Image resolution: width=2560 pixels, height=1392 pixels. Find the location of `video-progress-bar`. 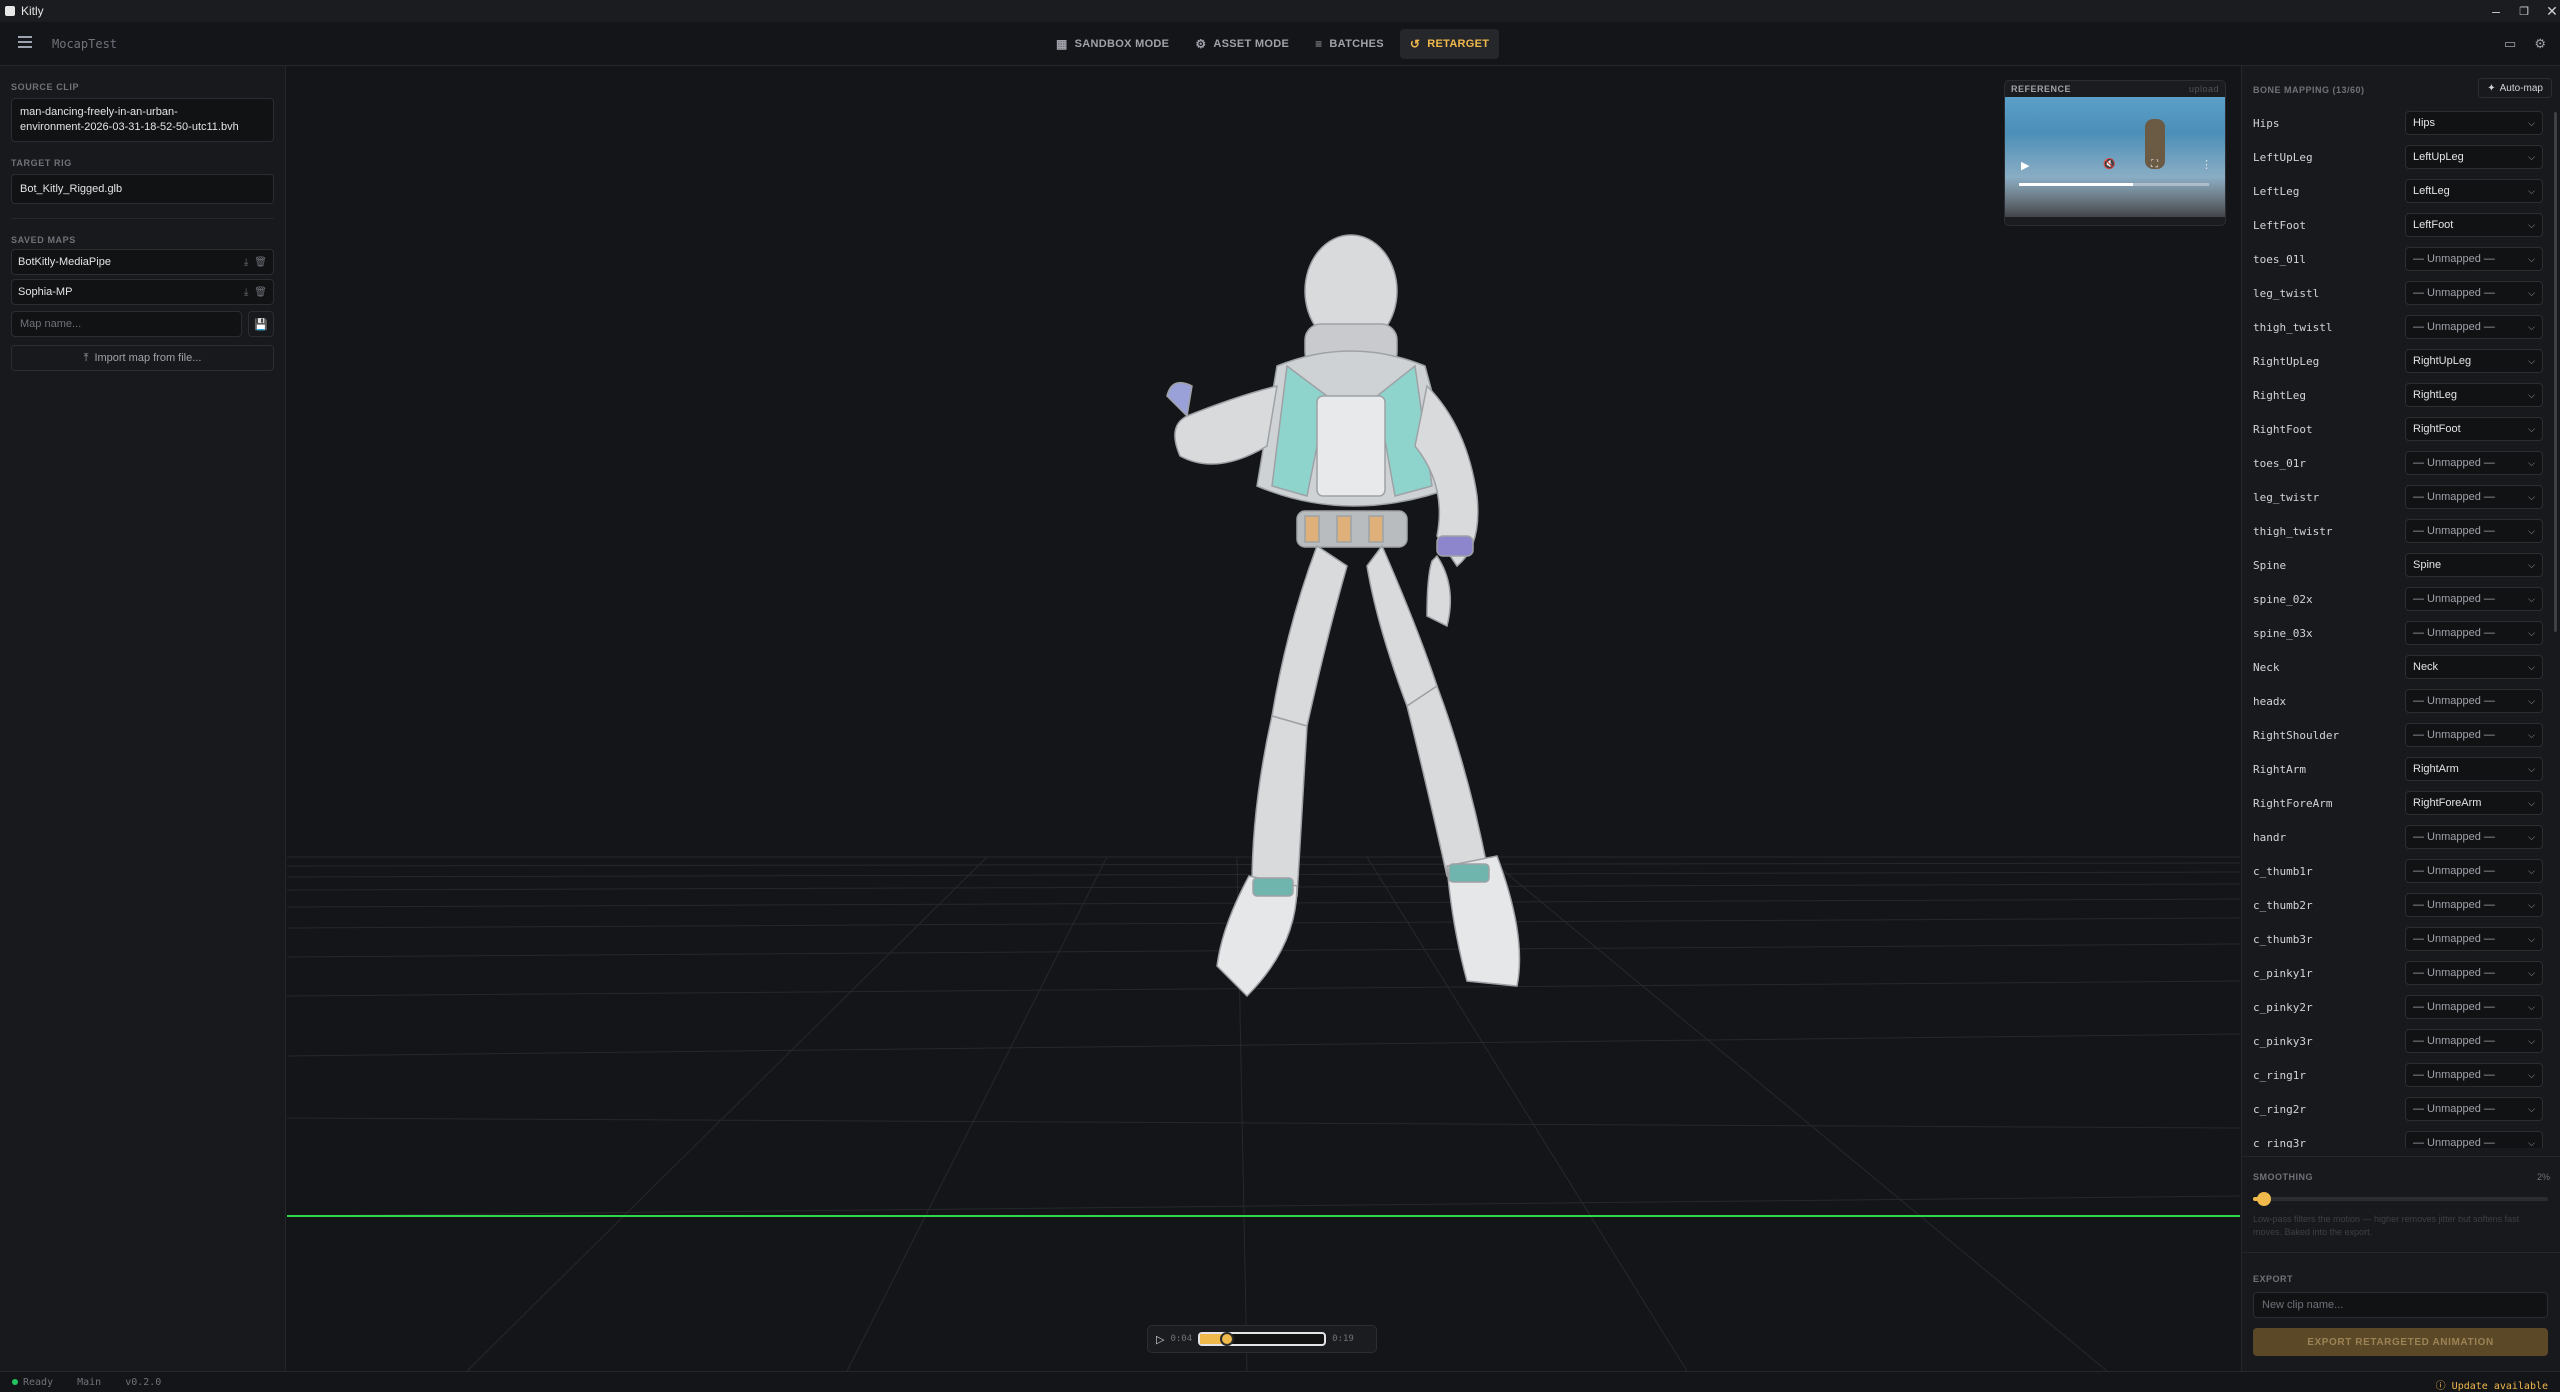

video-progress-bar is located at coordinates (2114, 184).